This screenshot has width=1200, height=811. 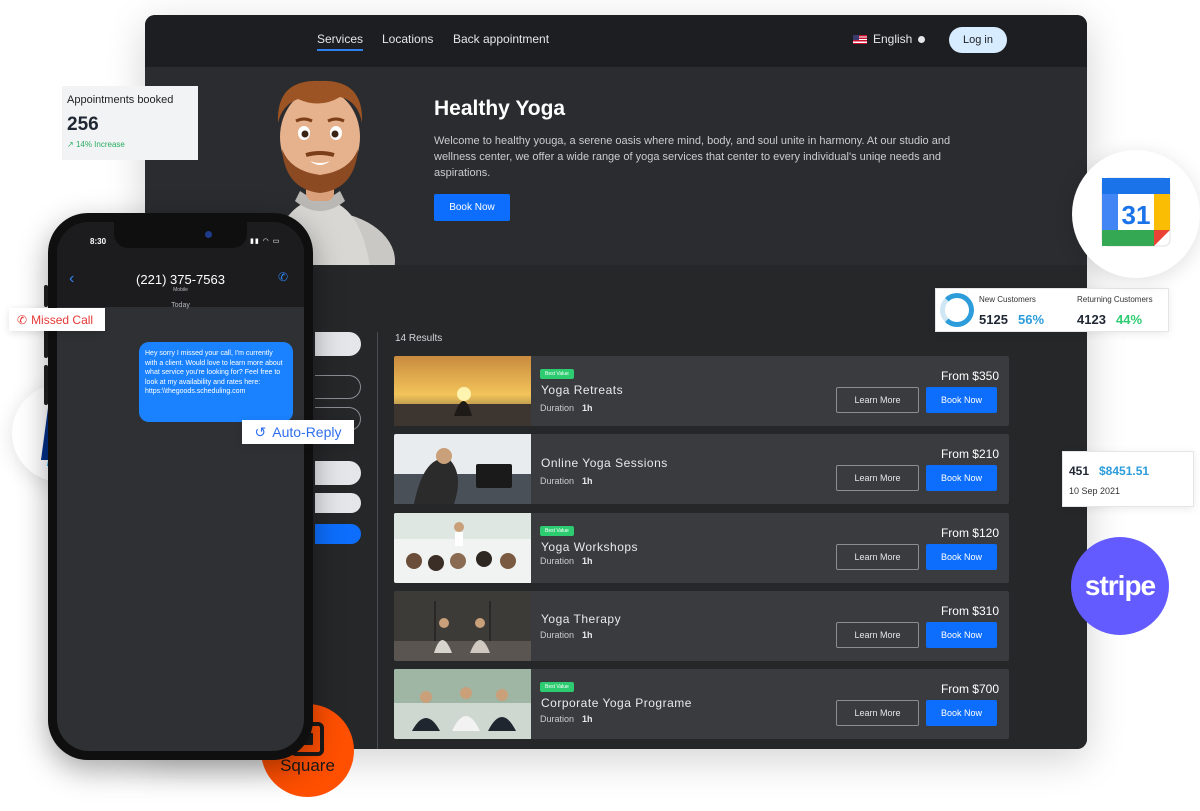 I want to click on returning-customers-value: 4123, so click(x=1091, y=319).